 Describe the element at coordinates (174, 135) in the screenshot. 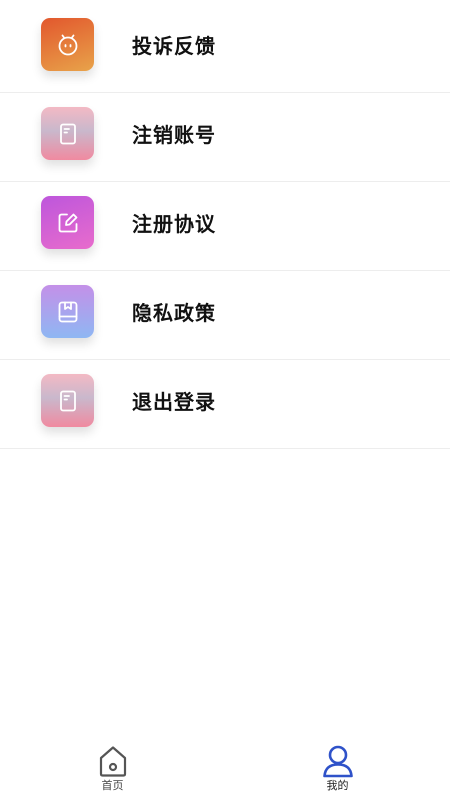

I see `menu-item-label: 注销账号` at that location.